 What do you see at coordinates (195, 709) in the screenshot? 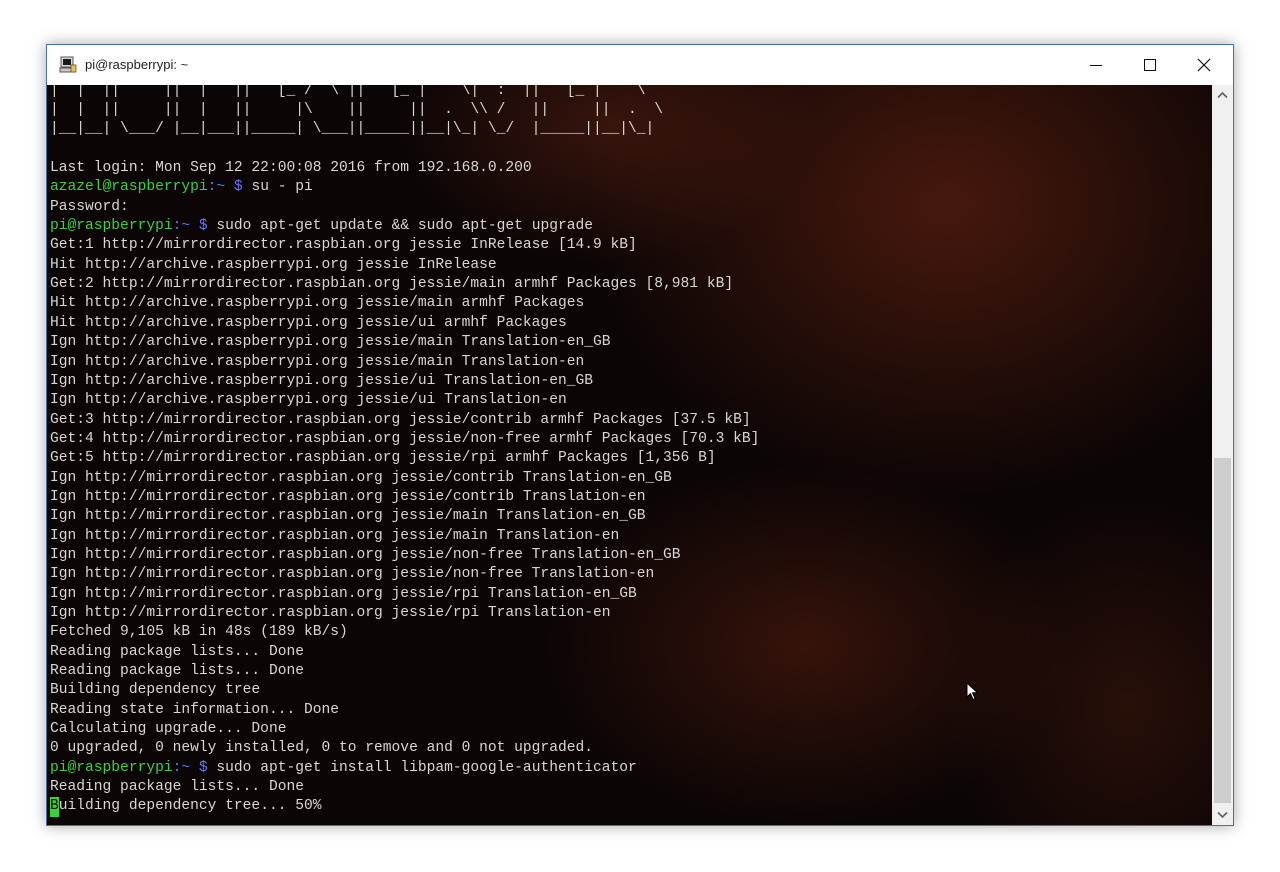
I see `output-line: Reading state information... Done` at bounding box center [195, 709].